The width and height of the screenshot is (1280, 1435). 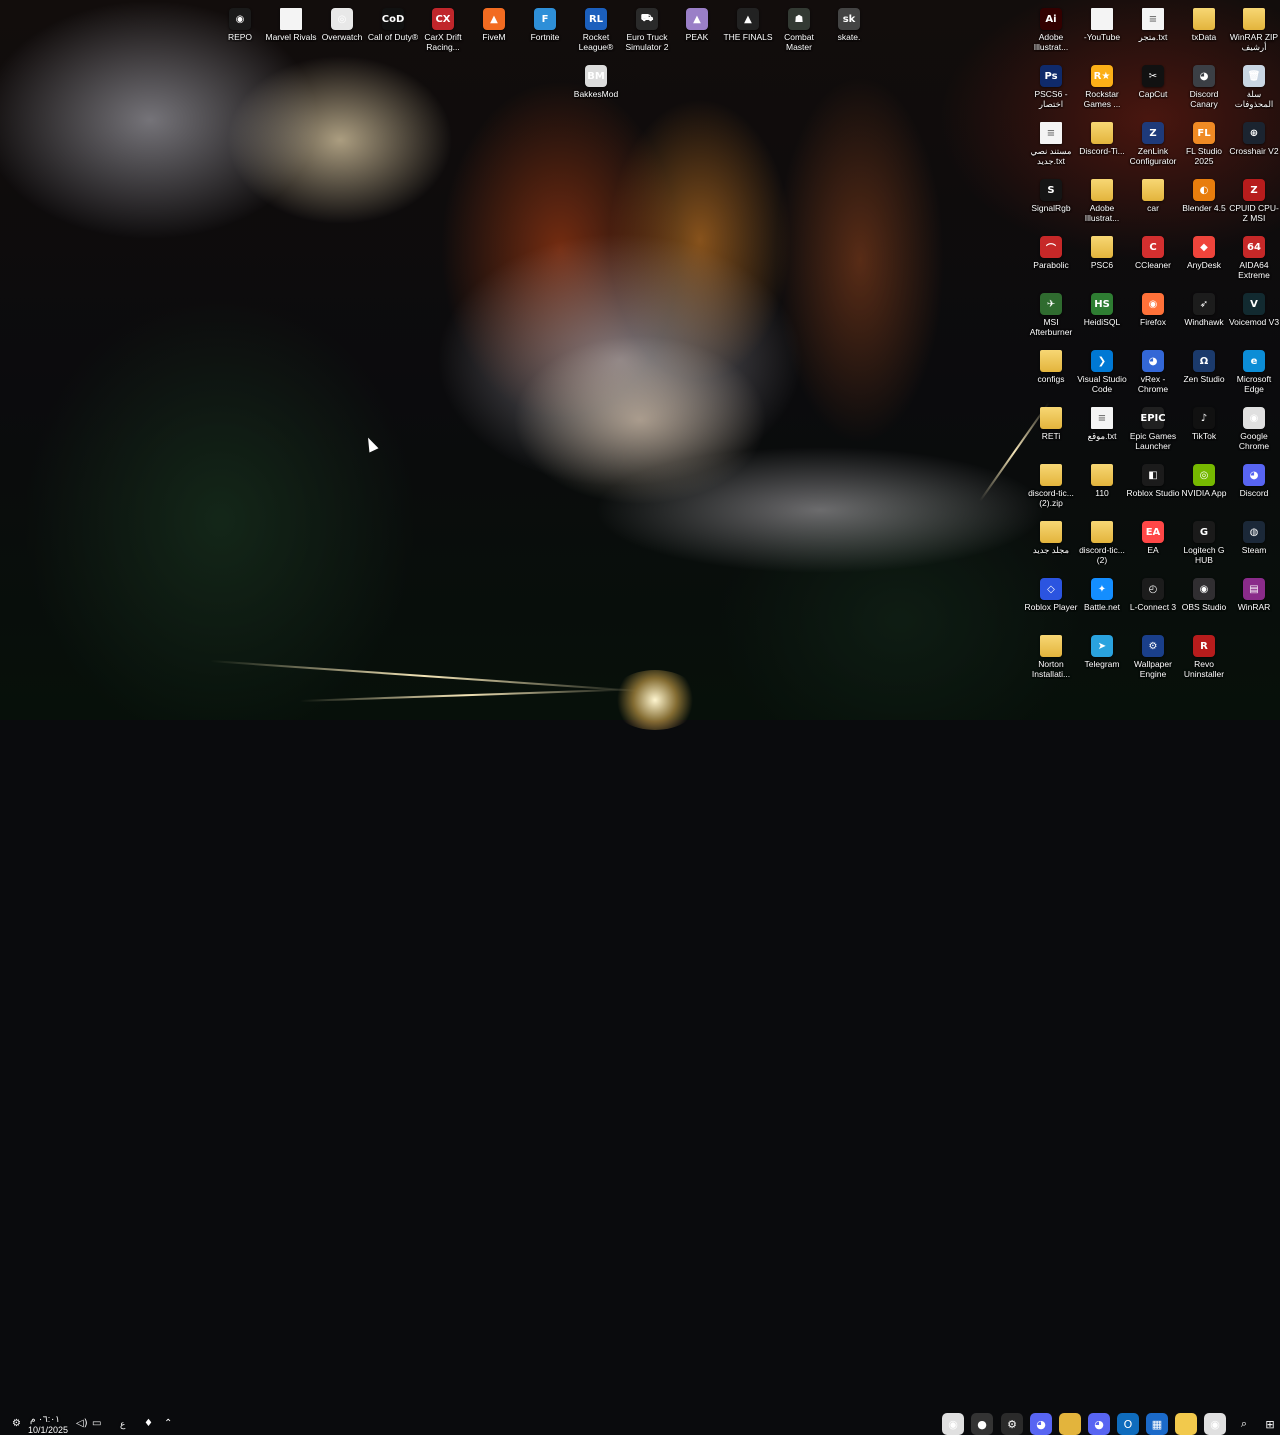 I want to click on clock-time: ٠٦:٠١ م, so click(x=45, y=1419).